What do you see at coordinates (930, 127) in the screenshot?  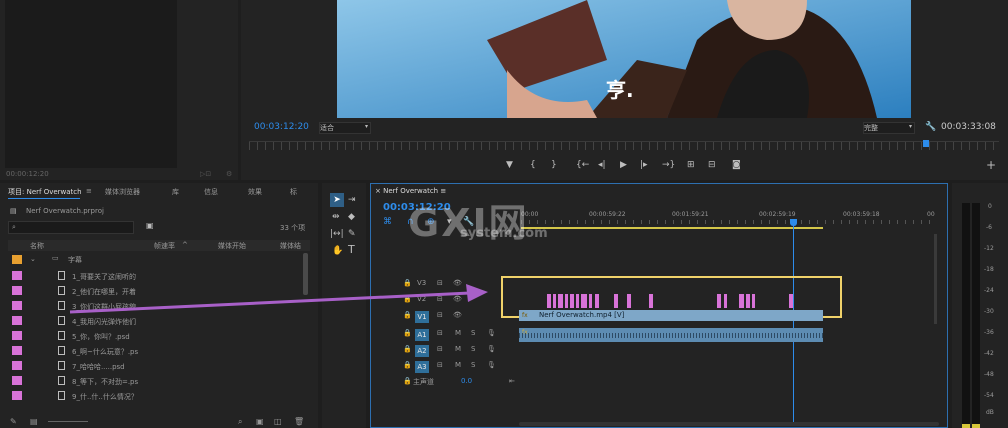 I see `wrench-icon: 🔧` at bounding box center [930, 127].